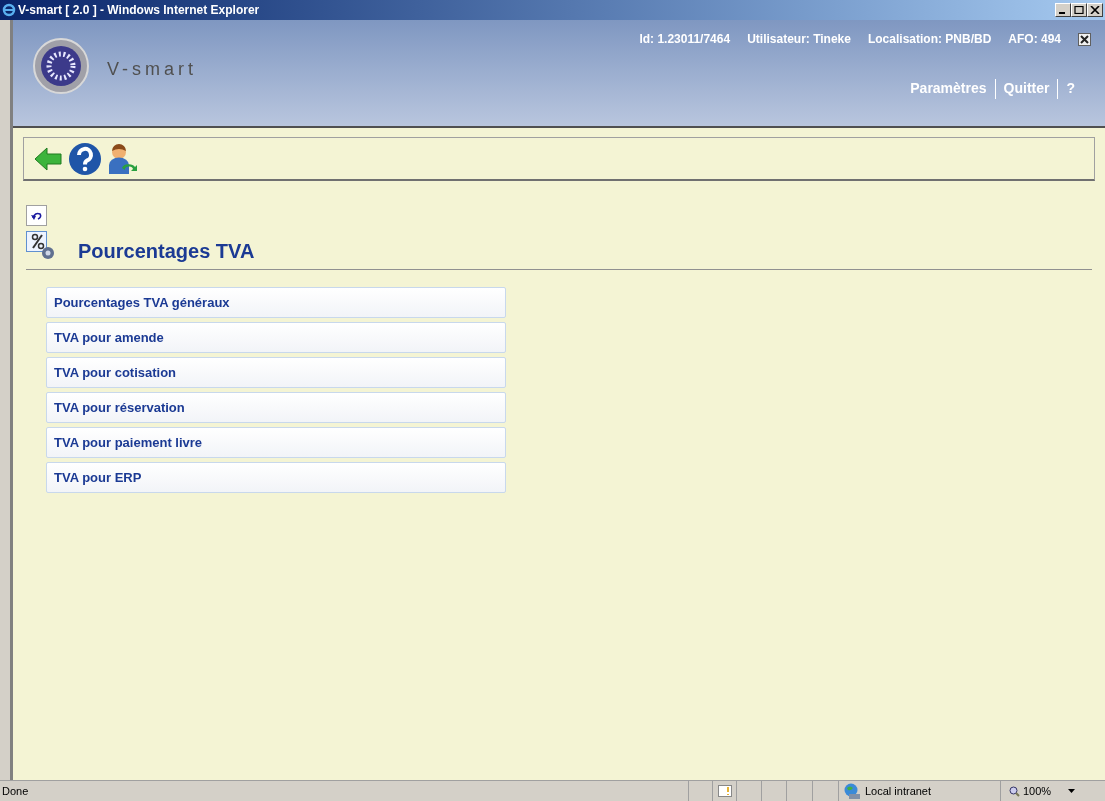  I want to click on session-info: Utilisateur: Tineke, so click(799, 39).